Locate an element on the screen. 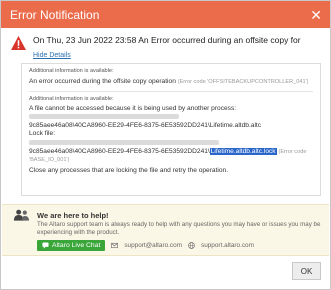  hide-details-link: Hide Details is located at coordinates (165, 54).